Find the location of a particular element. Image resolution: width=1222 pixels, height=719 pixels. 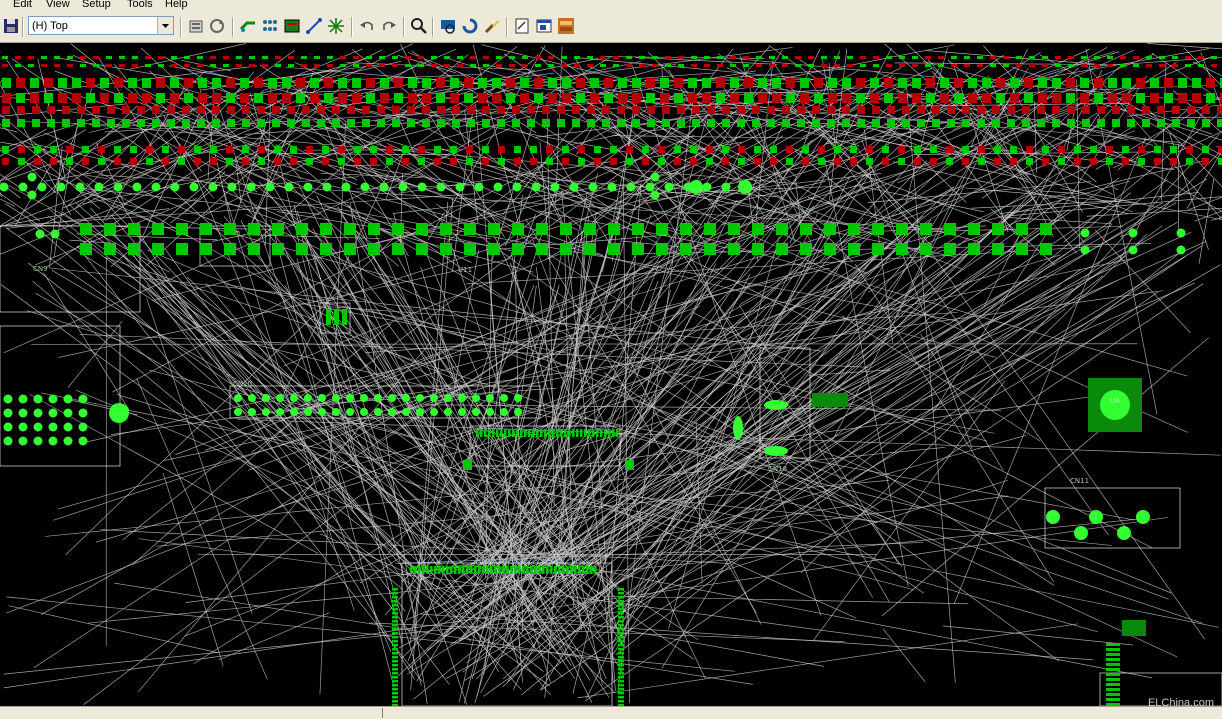

properties-icon is located at coordinates (196, 26).